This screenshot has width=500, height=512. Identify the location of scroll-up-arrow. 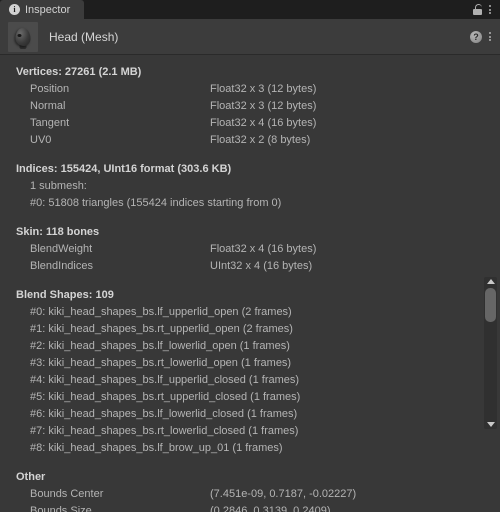
(490, 281).